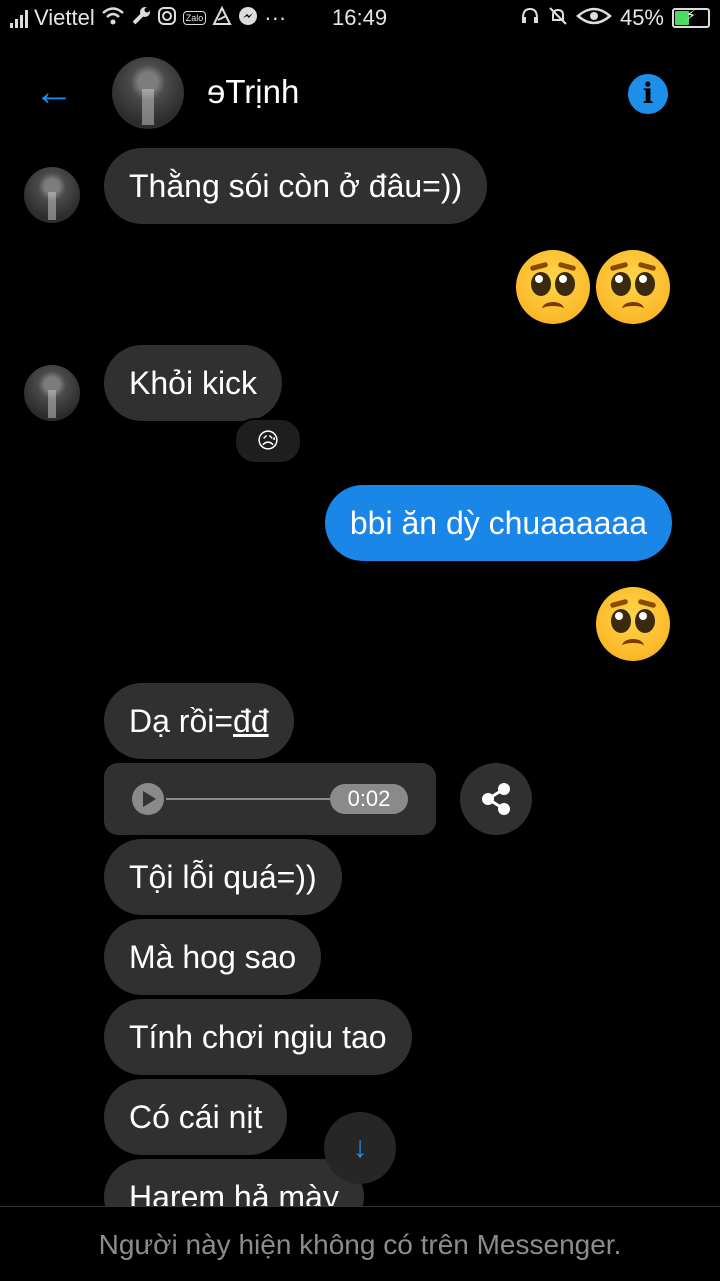  Describe the element at coordinates (691, 17) in the screenshot. I see `battery-icon: ⚡` at that location.